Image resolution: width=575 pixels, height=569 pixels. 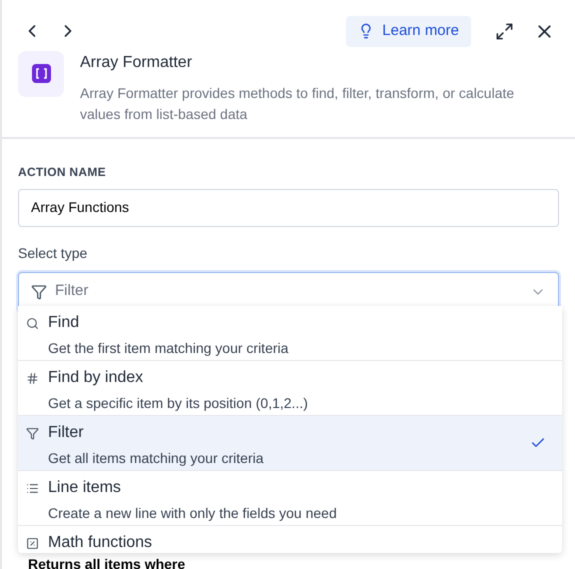 What do you see at coordinates (41, 73) in the screenshot?
I see `app-icon` at bounding box center [41, 73].